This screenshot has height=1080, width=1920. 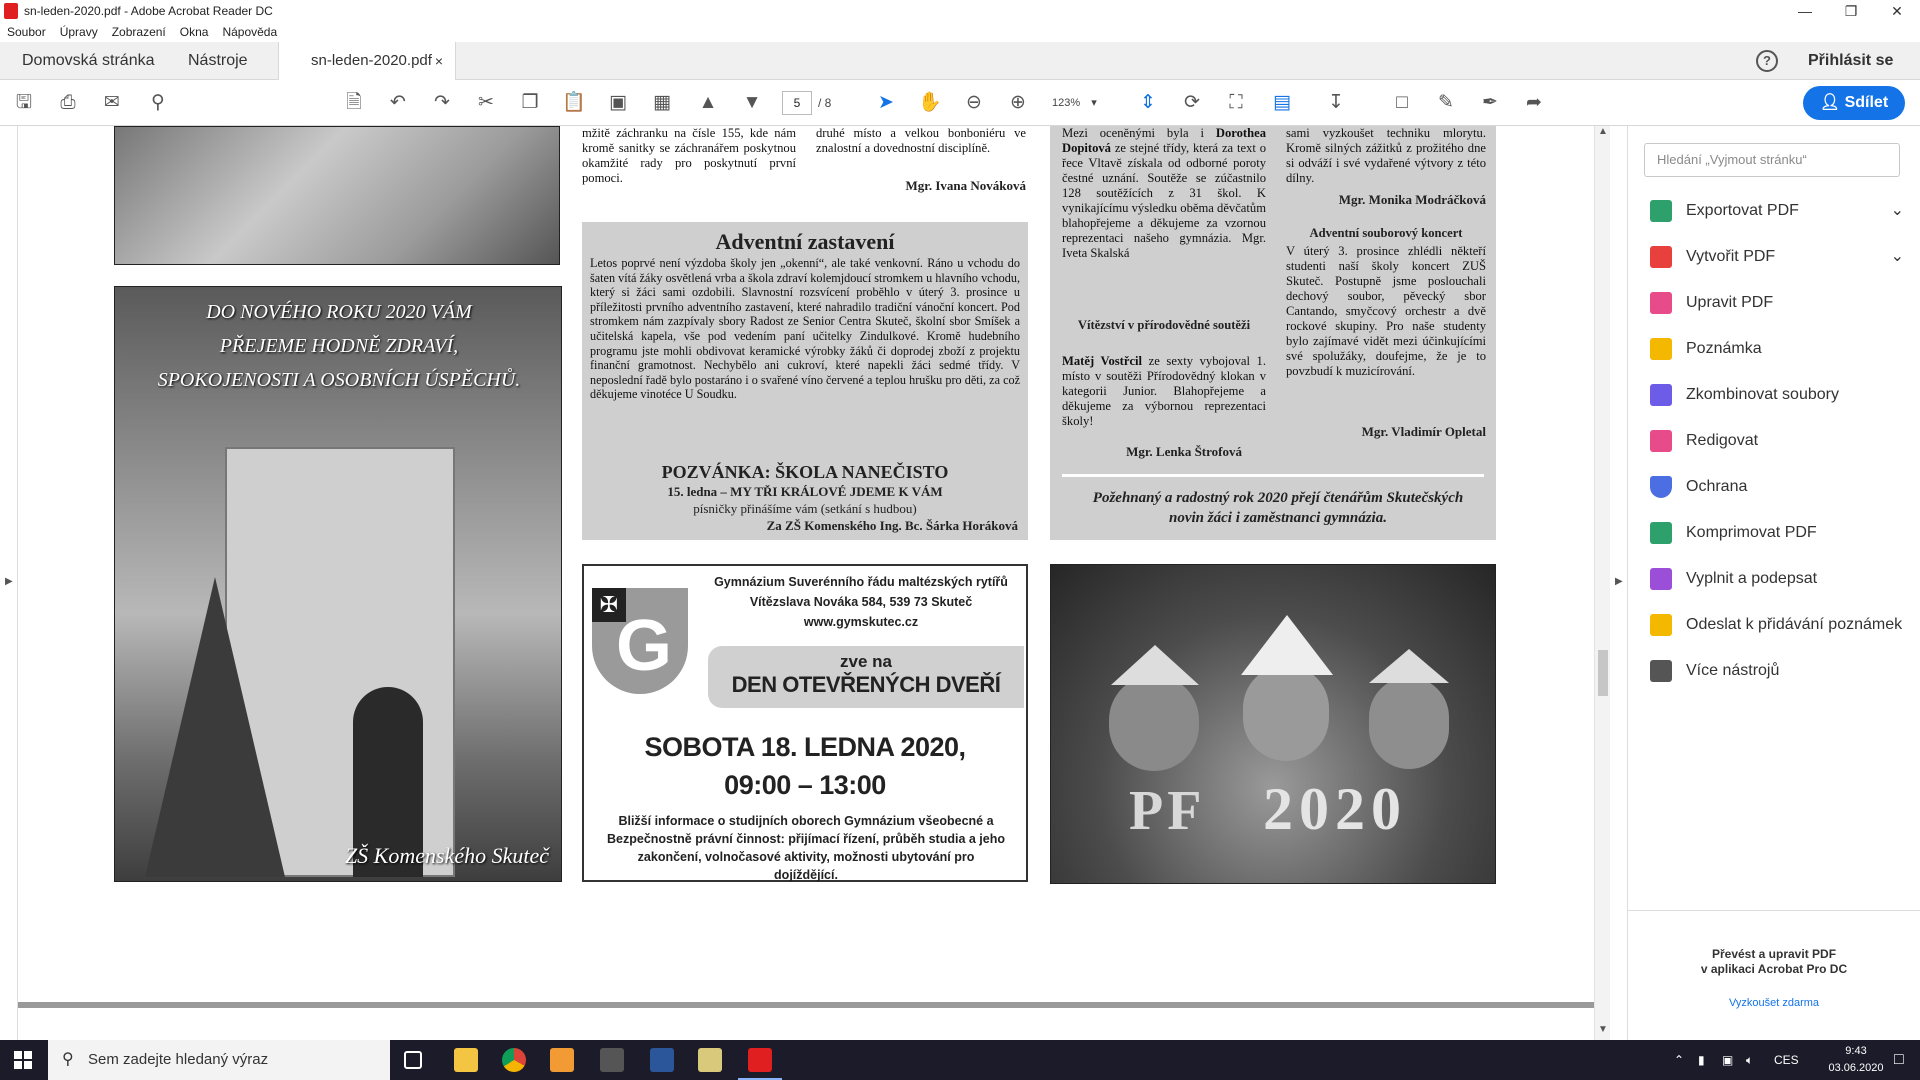 What do you see at coordinates (1661, 349) in the screenshot?
I see `comment-tool-icon` at bounding box center [1661, 349].